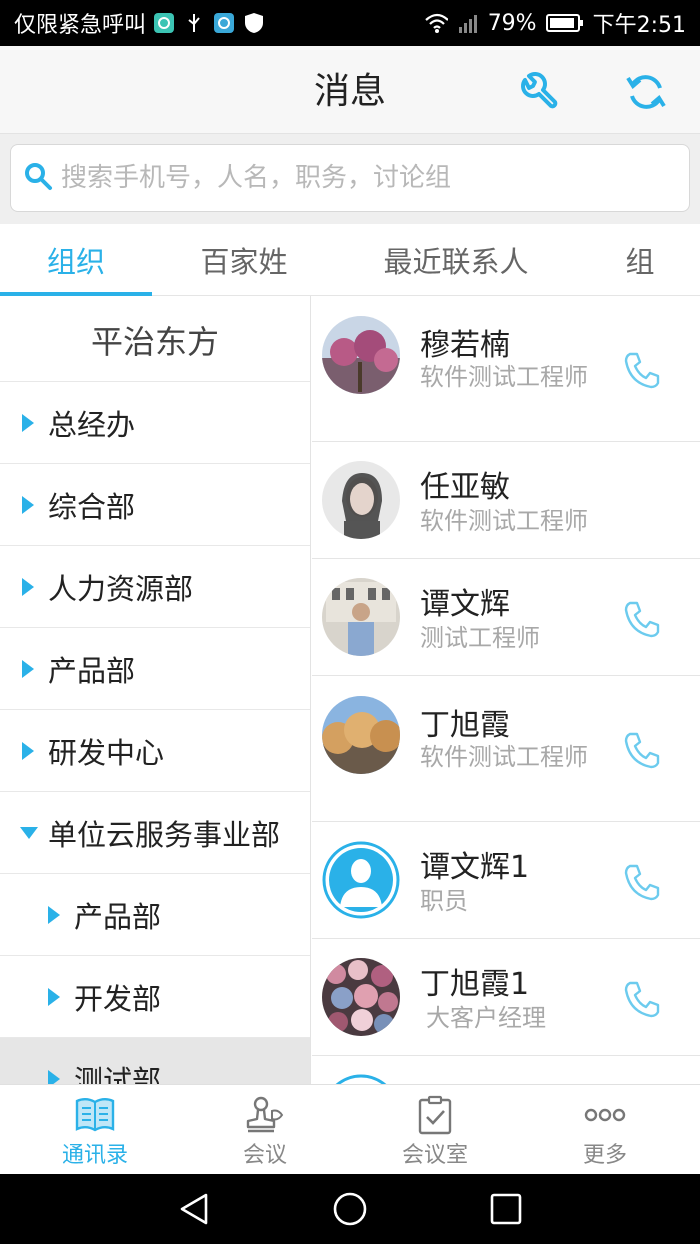 The width and height of the screenshot is (700, 1244). What do you see at coordinates (155, 339) in the screenshot?
I see `org-name: 平治东方` at bounding box center [155, 339].